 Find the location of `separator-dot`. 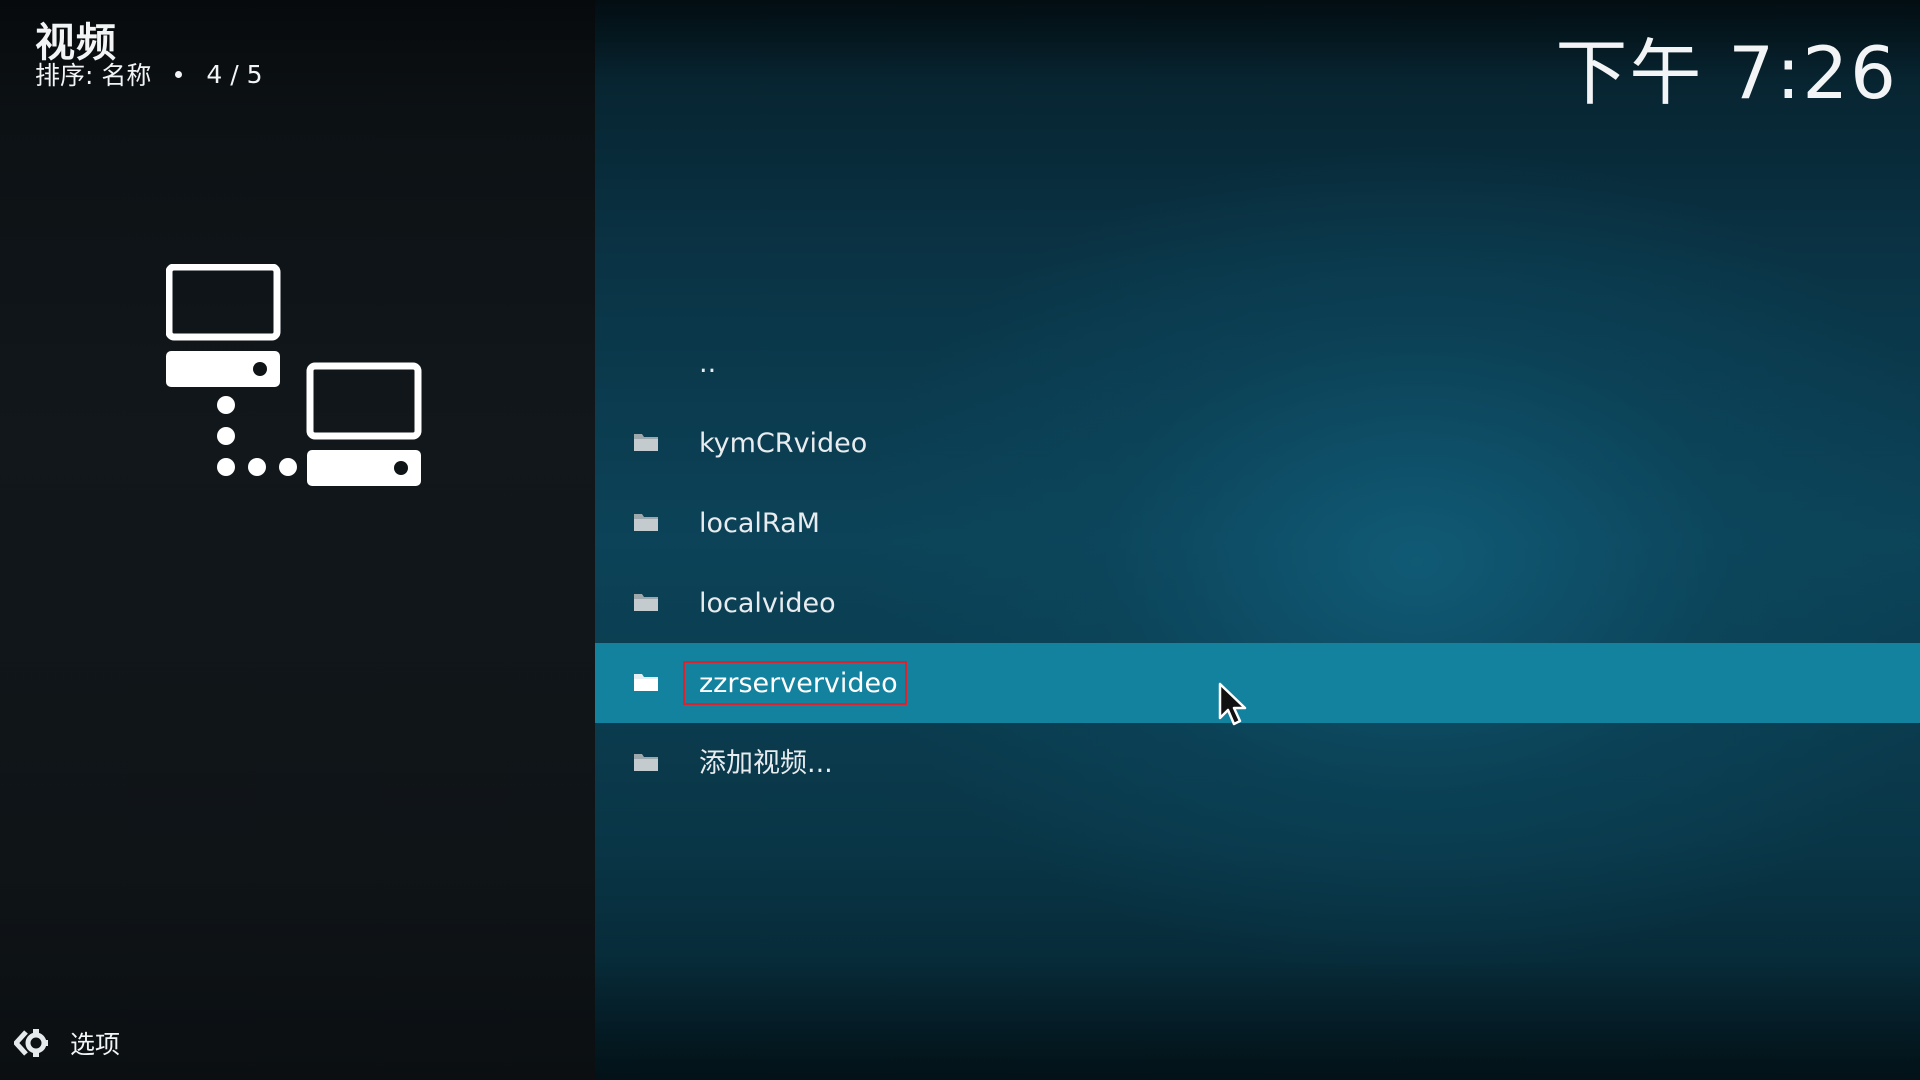

separator-dot is located at coordinates (179, 74).